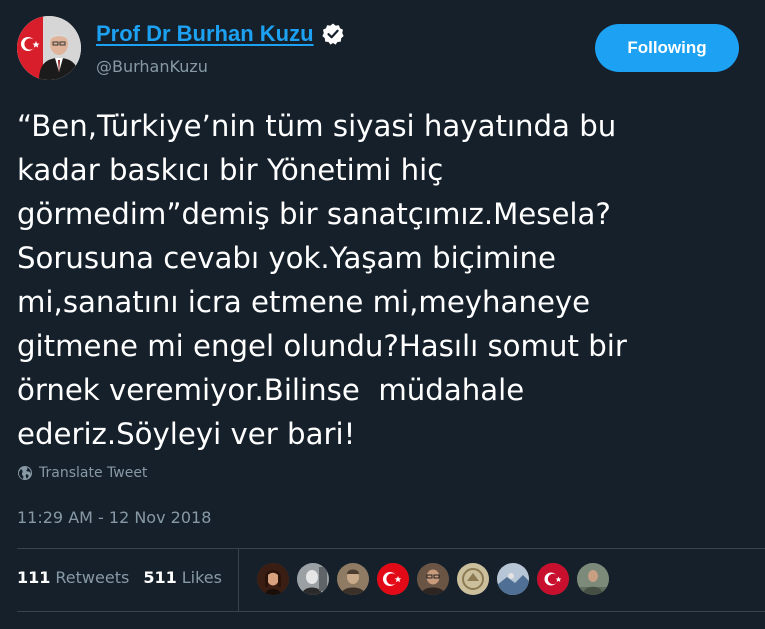 The width and height of the screenshot is (765, 629). What do you see at coordinates (313, 579) in the screenshot?
I see `liker-avatar-man-gray` at bounding box center [313, 579].